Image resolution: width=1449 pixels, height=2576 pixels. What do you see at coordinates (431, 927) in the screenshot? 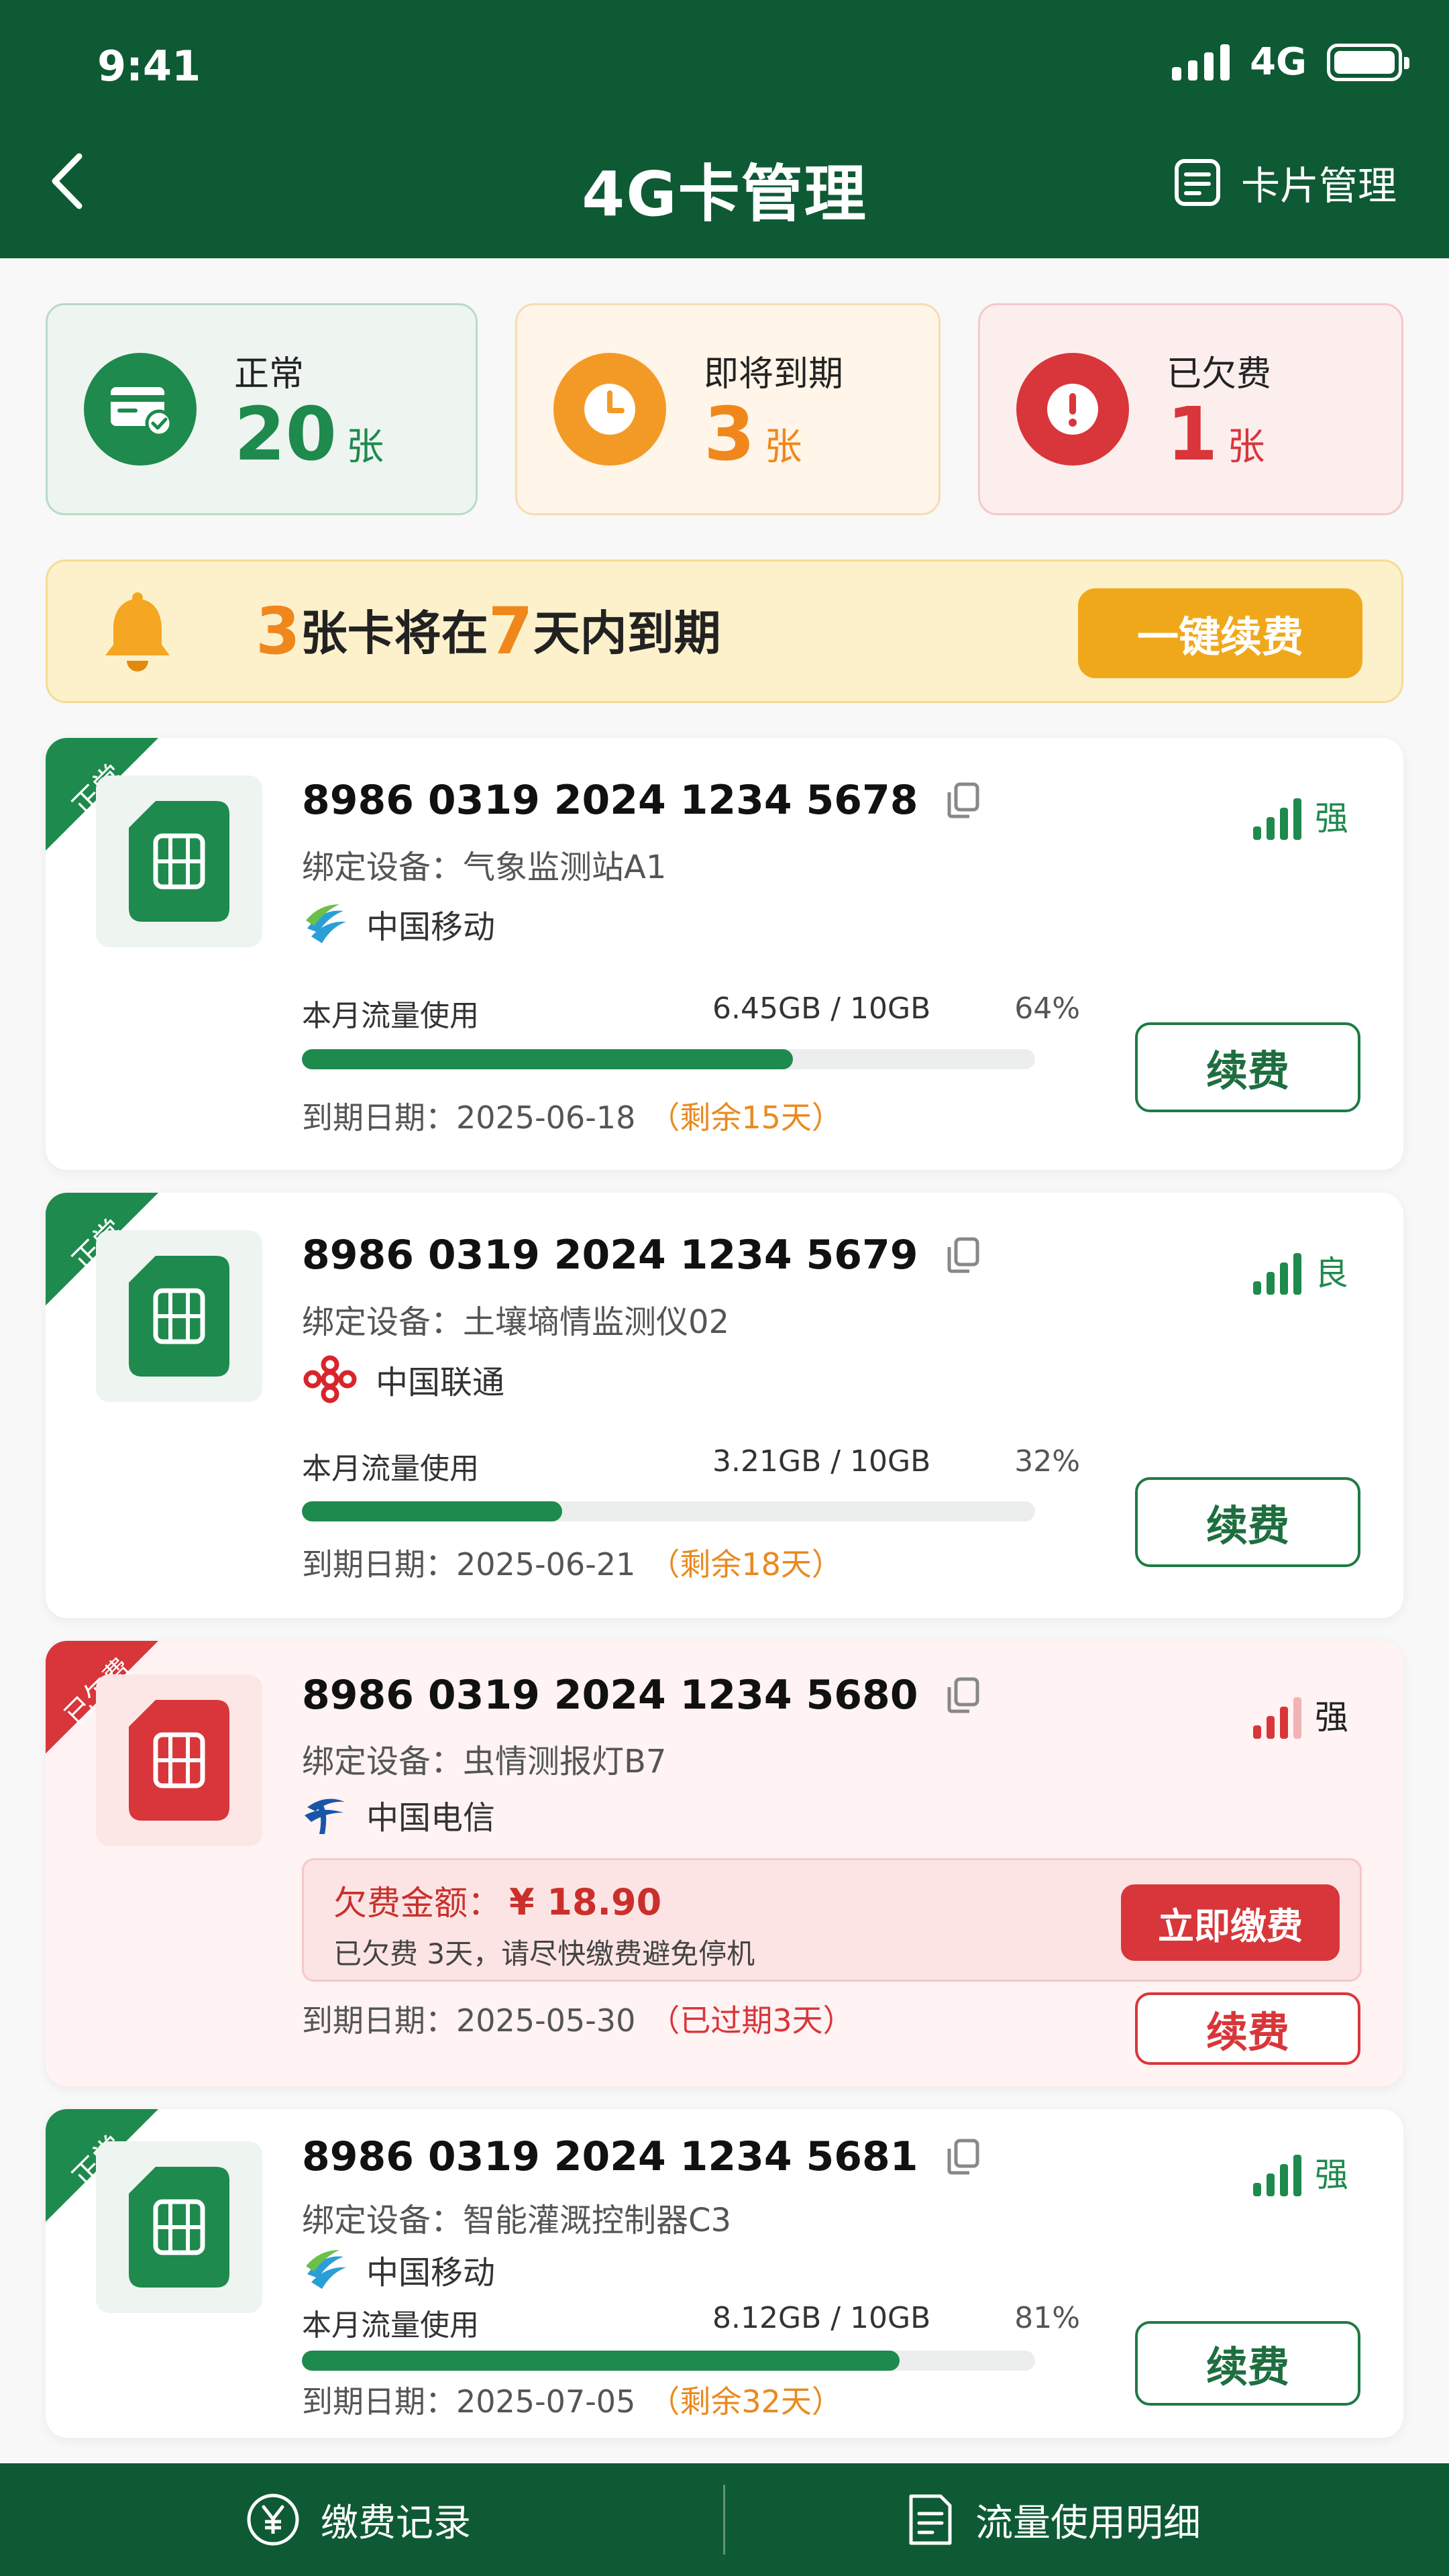
I see `carrier-name: 中国移动` at bounding box center [431, 927].